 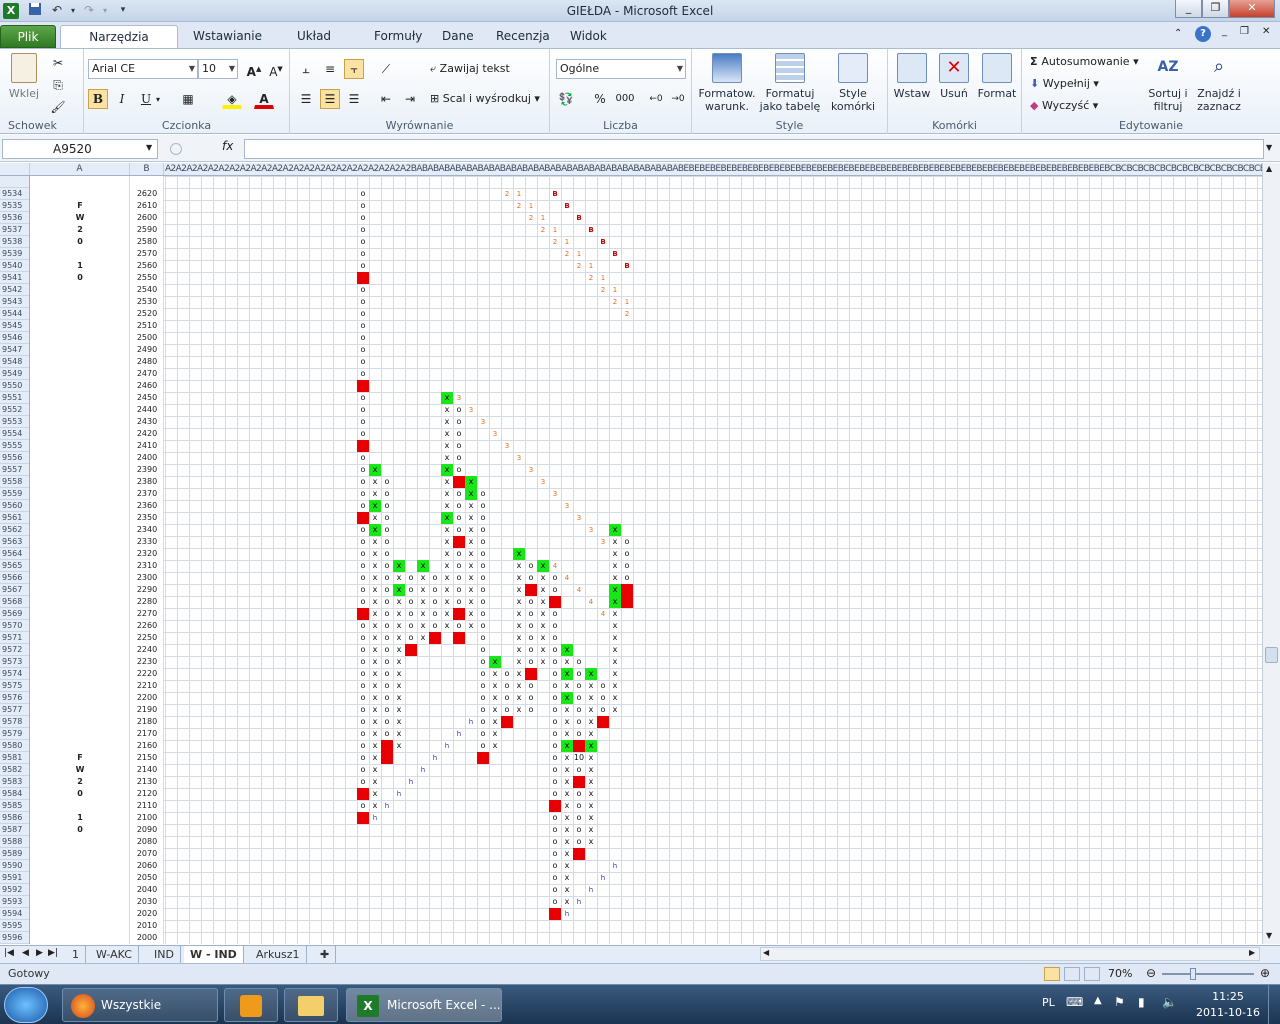 What do you see at coordinates (119, 46) in the screenshot?
I see `tab-home: Narzędzia główne` at bounding box center [119, 46].